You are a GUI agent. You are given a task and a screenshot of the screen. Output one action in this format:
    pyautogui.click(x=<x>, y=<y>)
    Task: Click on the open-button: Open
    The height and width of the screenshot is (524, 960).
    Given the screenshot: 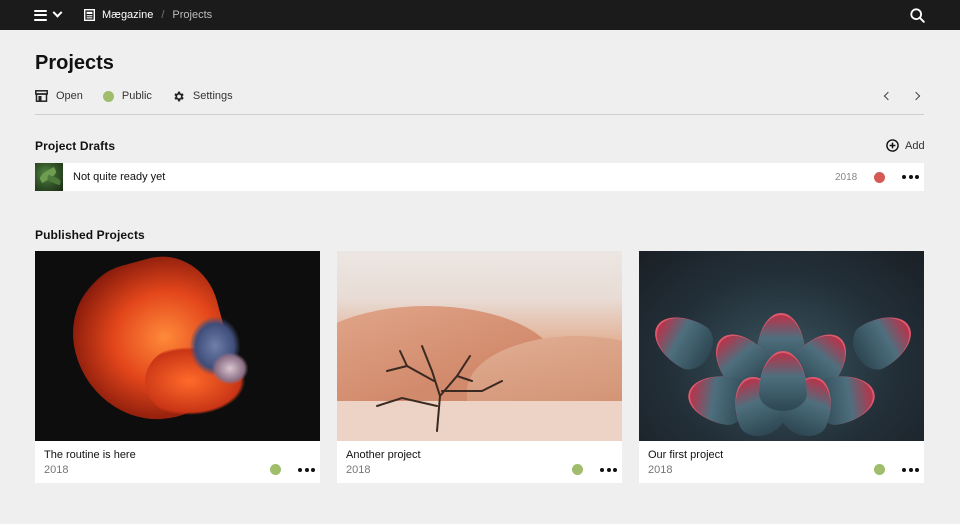 What is the action you would take?
    pyautogui.click(x=59, y=96)
    